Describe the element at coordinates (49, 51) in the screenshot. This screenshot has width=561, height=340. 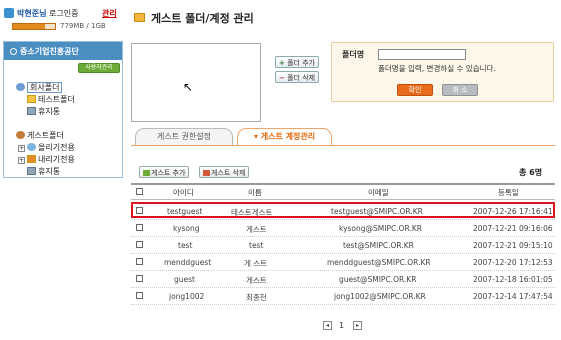
I see `org-name: 중소기업진흥공단` at that location.